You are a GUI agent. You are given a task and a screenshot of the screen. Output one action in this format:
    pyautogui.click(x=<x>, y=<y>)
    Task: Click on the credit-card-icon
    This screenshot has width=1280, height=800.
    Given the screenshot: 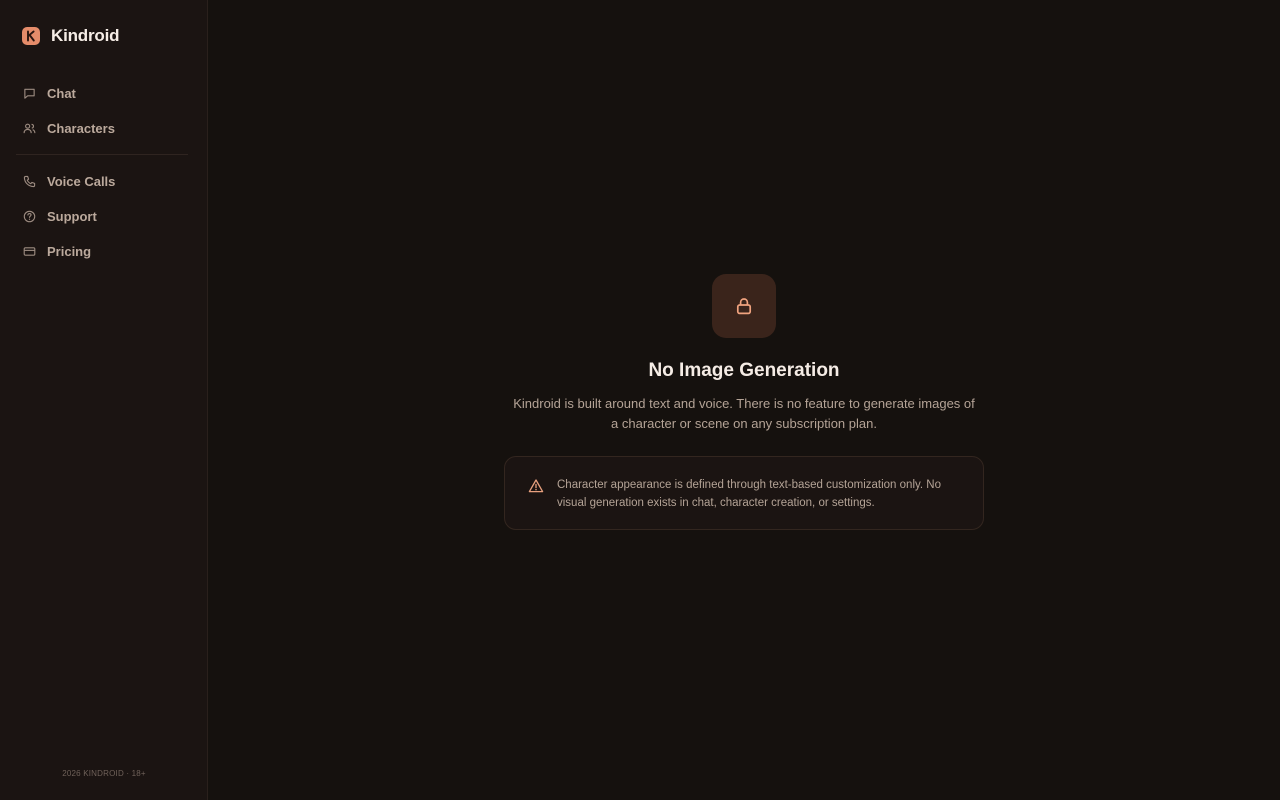 What is the action you would take?
    pyautogui.click(x=29, y=251)
    